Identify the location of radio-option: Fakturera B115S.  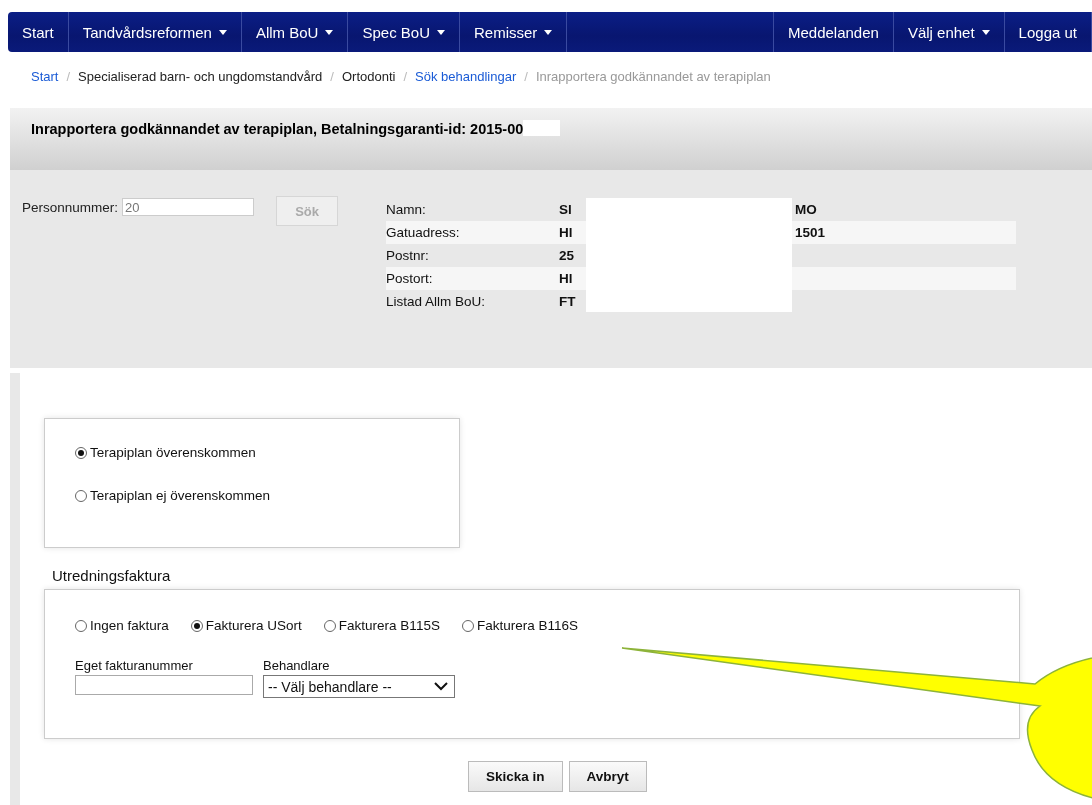
(381, 625).